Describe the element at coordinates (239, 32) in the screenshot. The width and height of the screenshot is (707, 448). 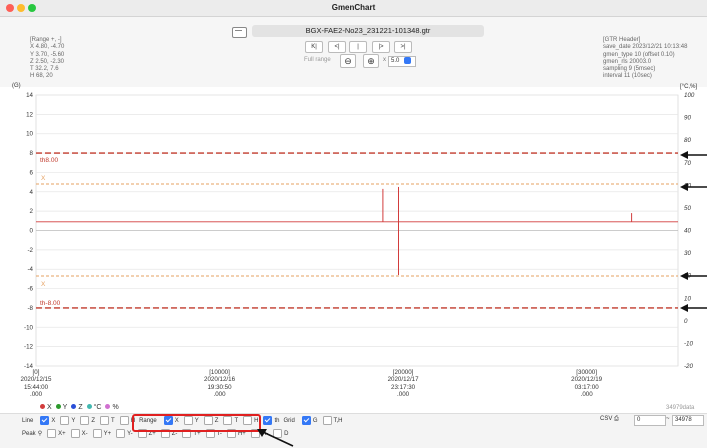
I see `open-file-icon` at that location.